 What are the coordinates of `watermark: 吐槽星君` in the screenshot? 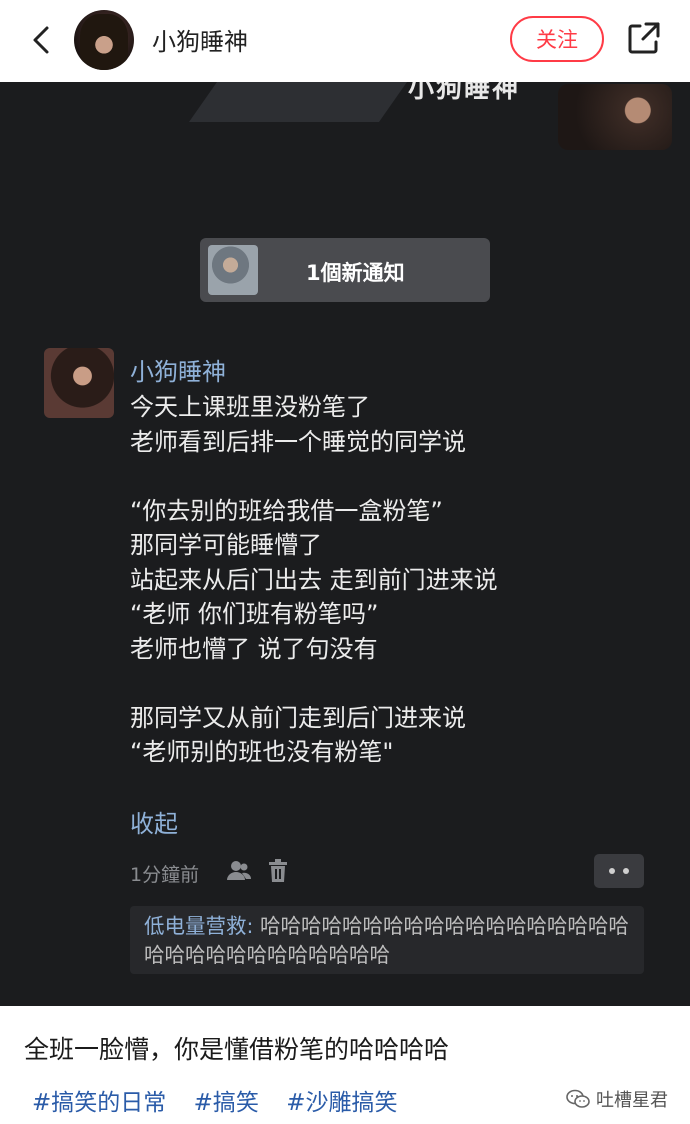 It's located at (617, 1099).